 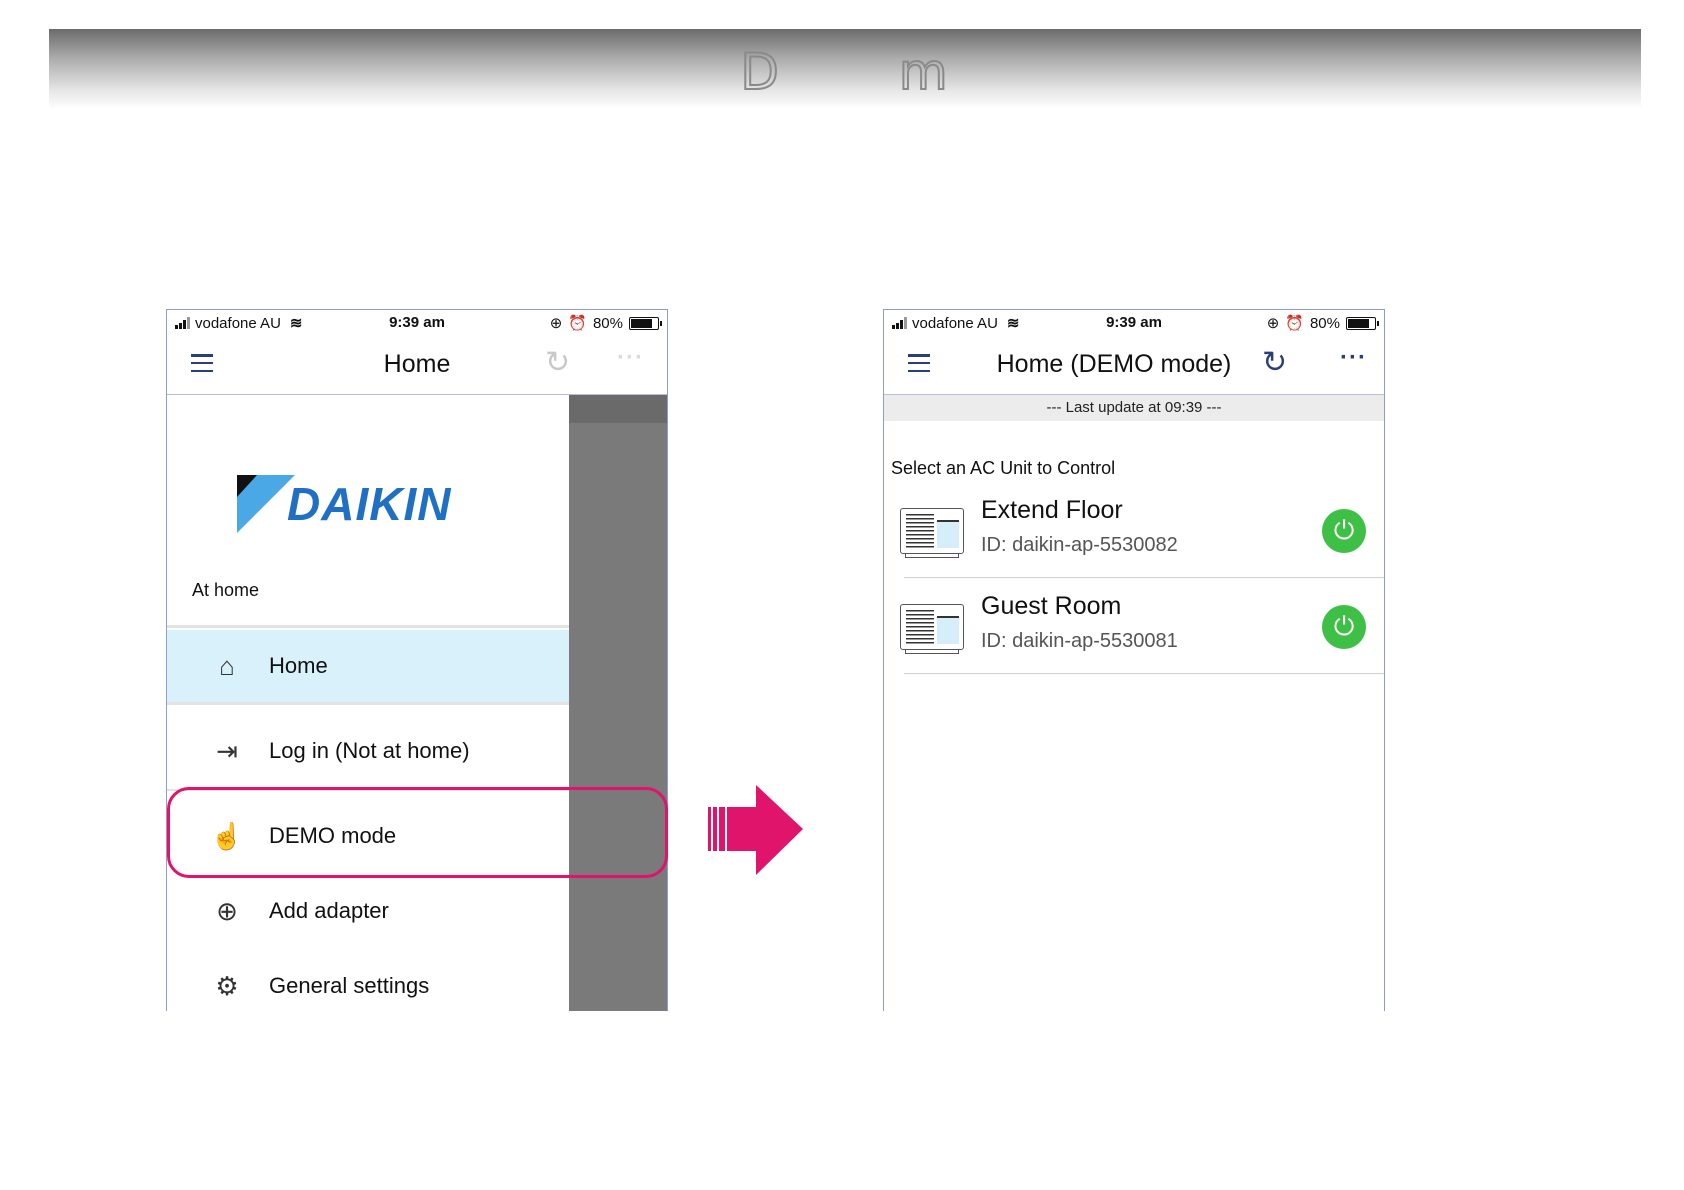 I want to click on drawer-item-label: General settings, so click(x=349, y=985).